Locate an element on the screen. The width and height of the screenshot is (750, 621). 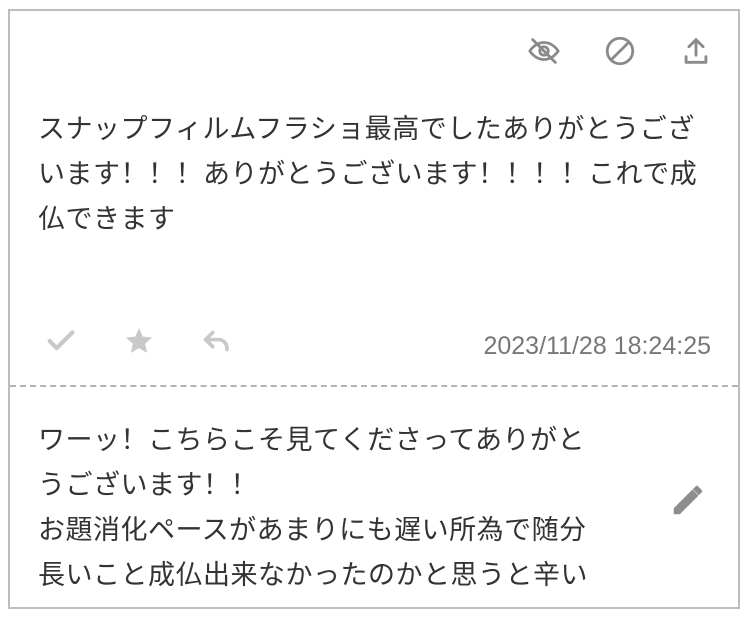
reply-icon is located at coordinates (217, 341).